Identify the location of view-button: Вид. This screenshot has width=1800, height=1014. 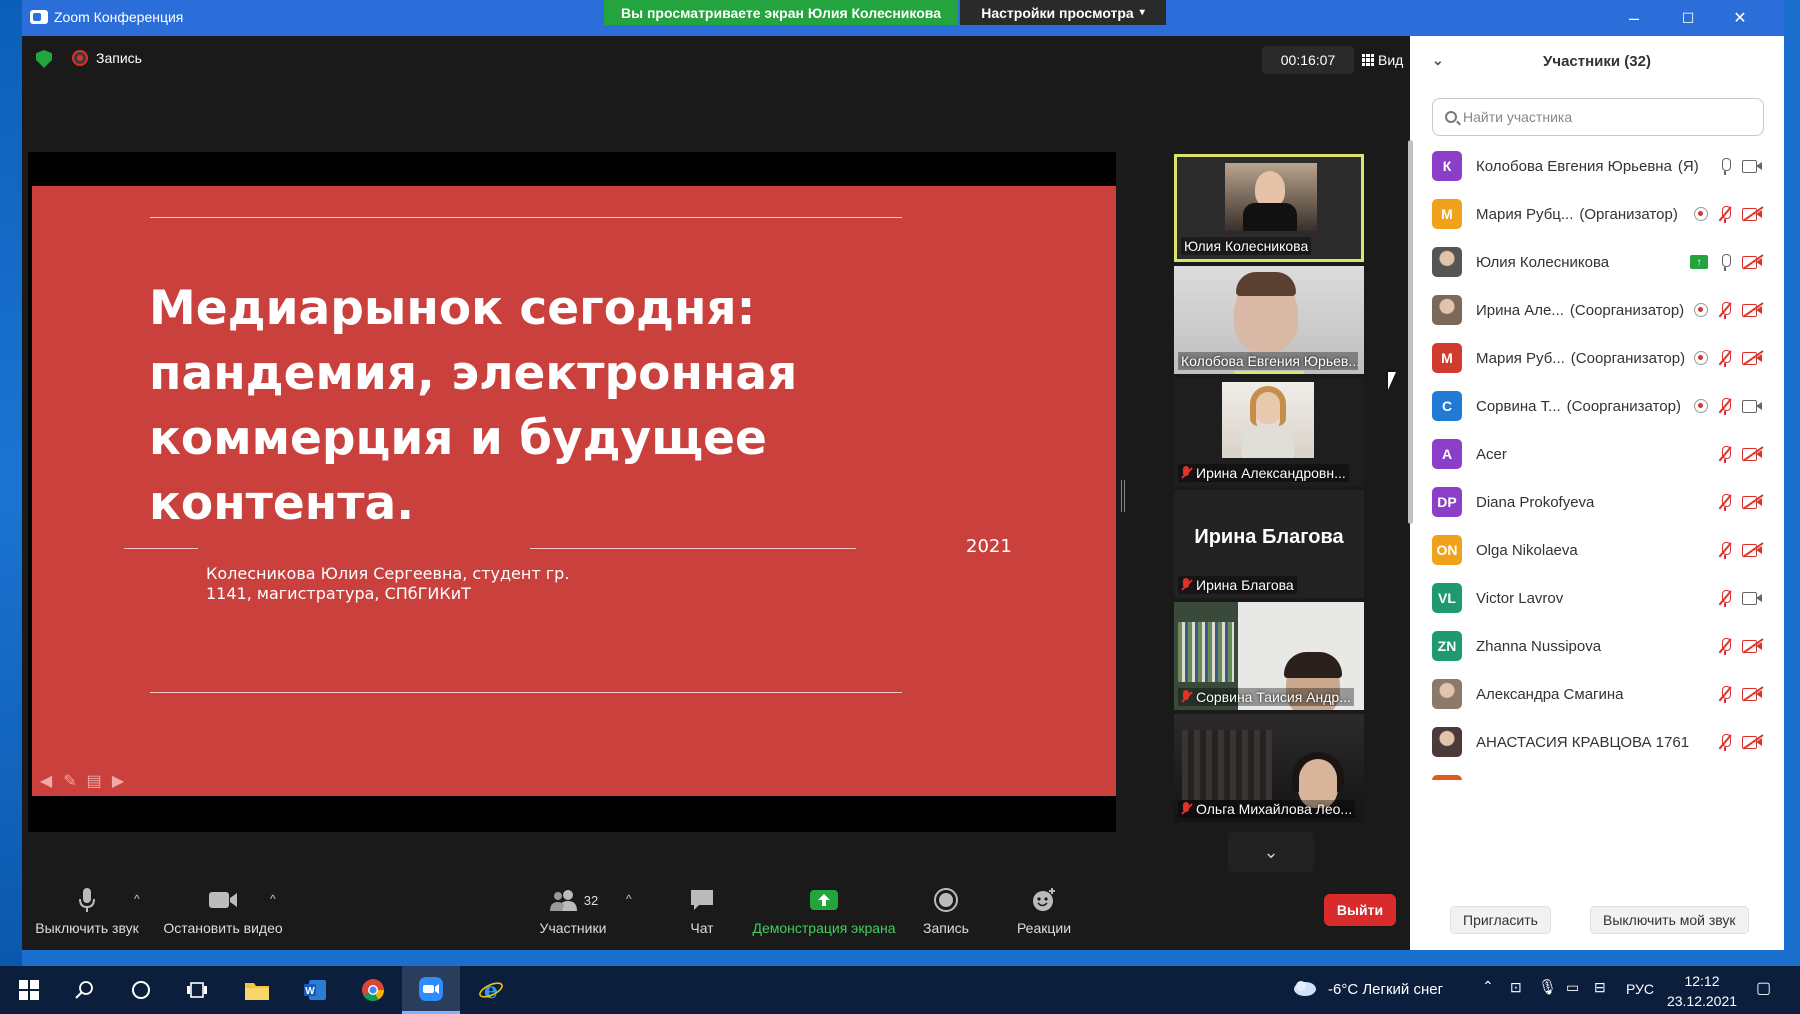
(1382, 60).